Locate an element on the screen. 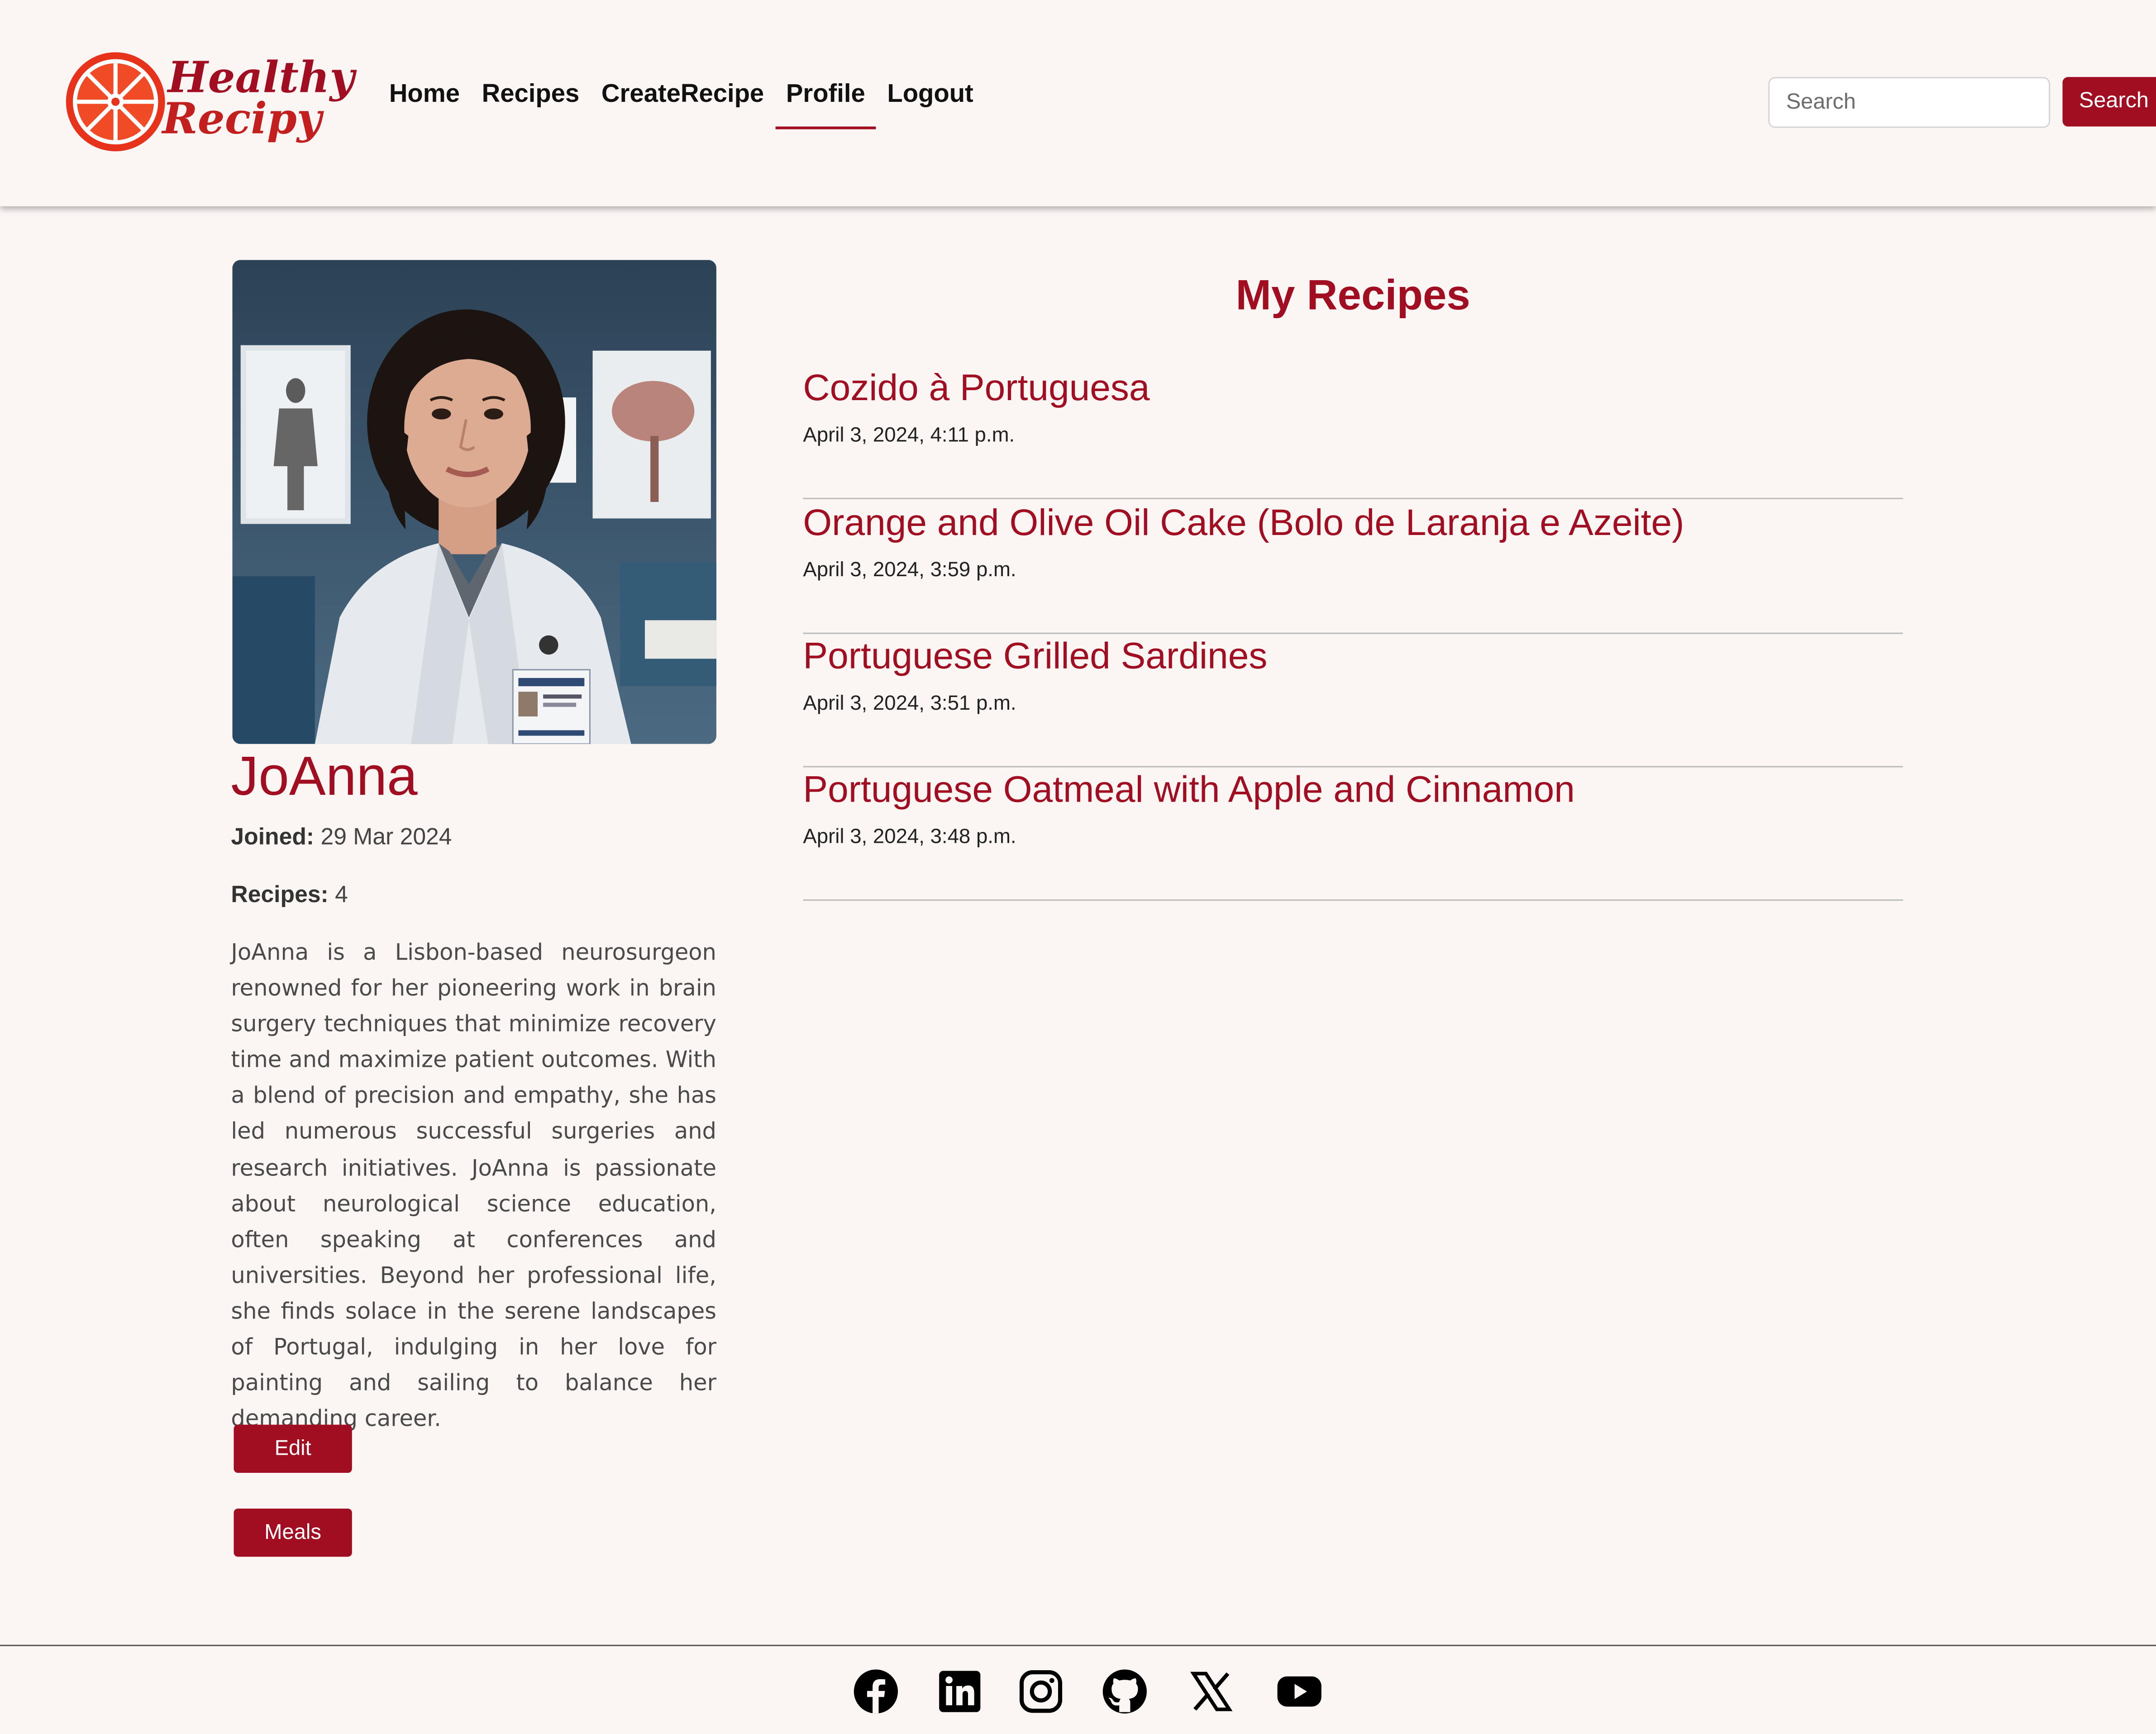 The image size is (2156, 1734). brand-logo: Healthy Recipy is located at coordinates (208, 101).